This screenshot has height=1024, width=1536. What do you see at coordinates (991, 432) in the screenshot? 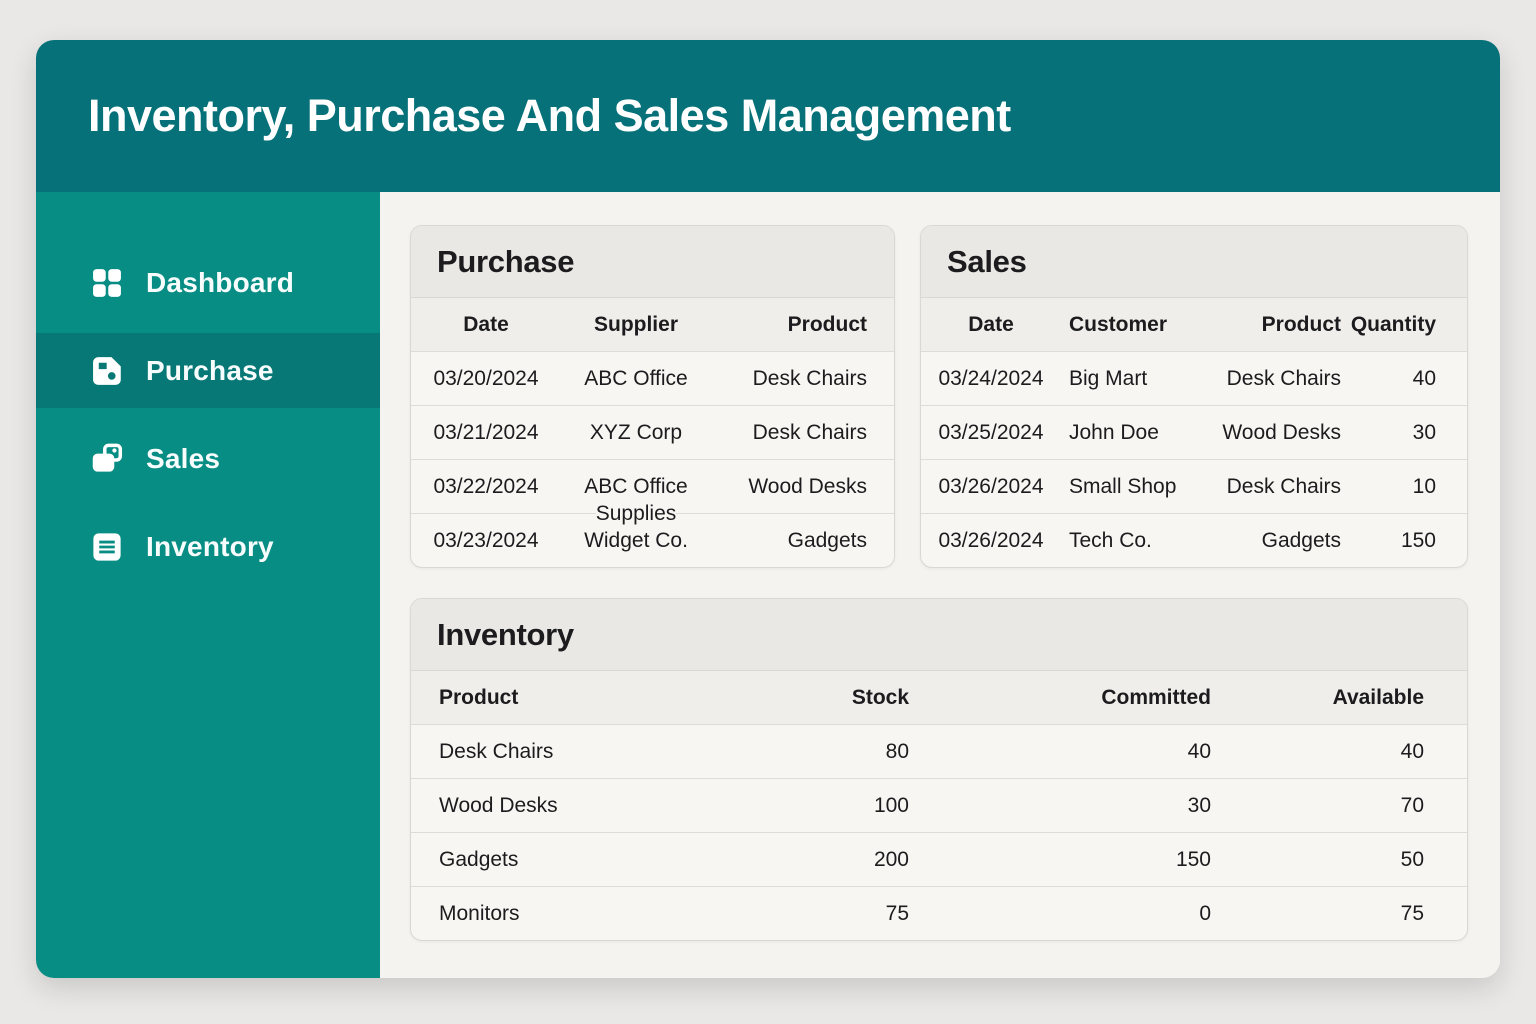
I see `table-cell: 03/25/2024` at bounding box center [991, 432].